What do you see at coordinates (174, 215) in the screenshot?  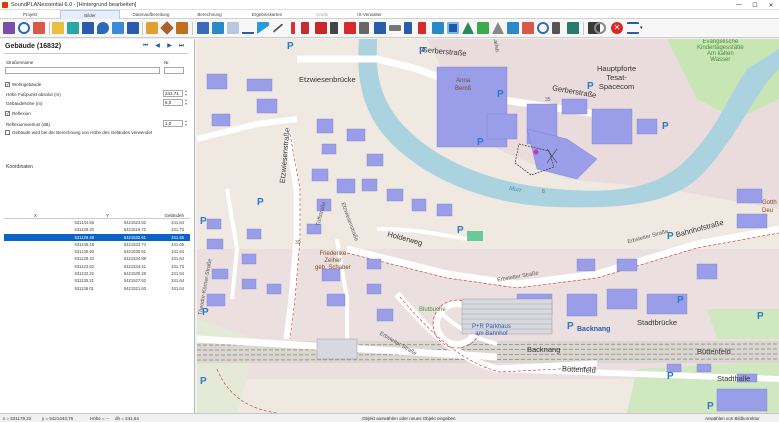 I see `column-height: Geländeh` at bounding box center [174, 215].